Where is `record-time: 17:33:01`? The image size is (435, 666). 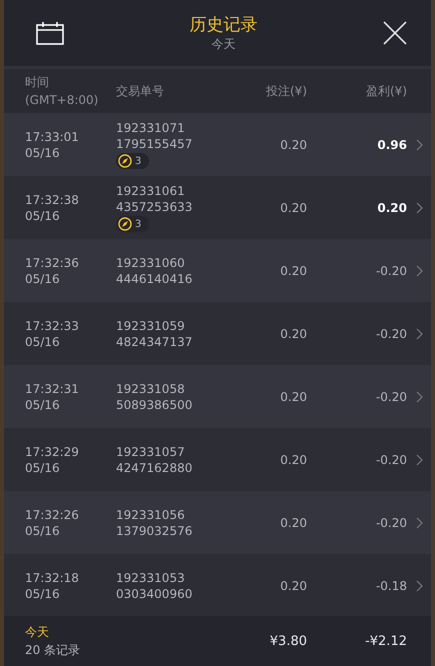
record-time: 17:33:01 is located at coordinates (52, 136).